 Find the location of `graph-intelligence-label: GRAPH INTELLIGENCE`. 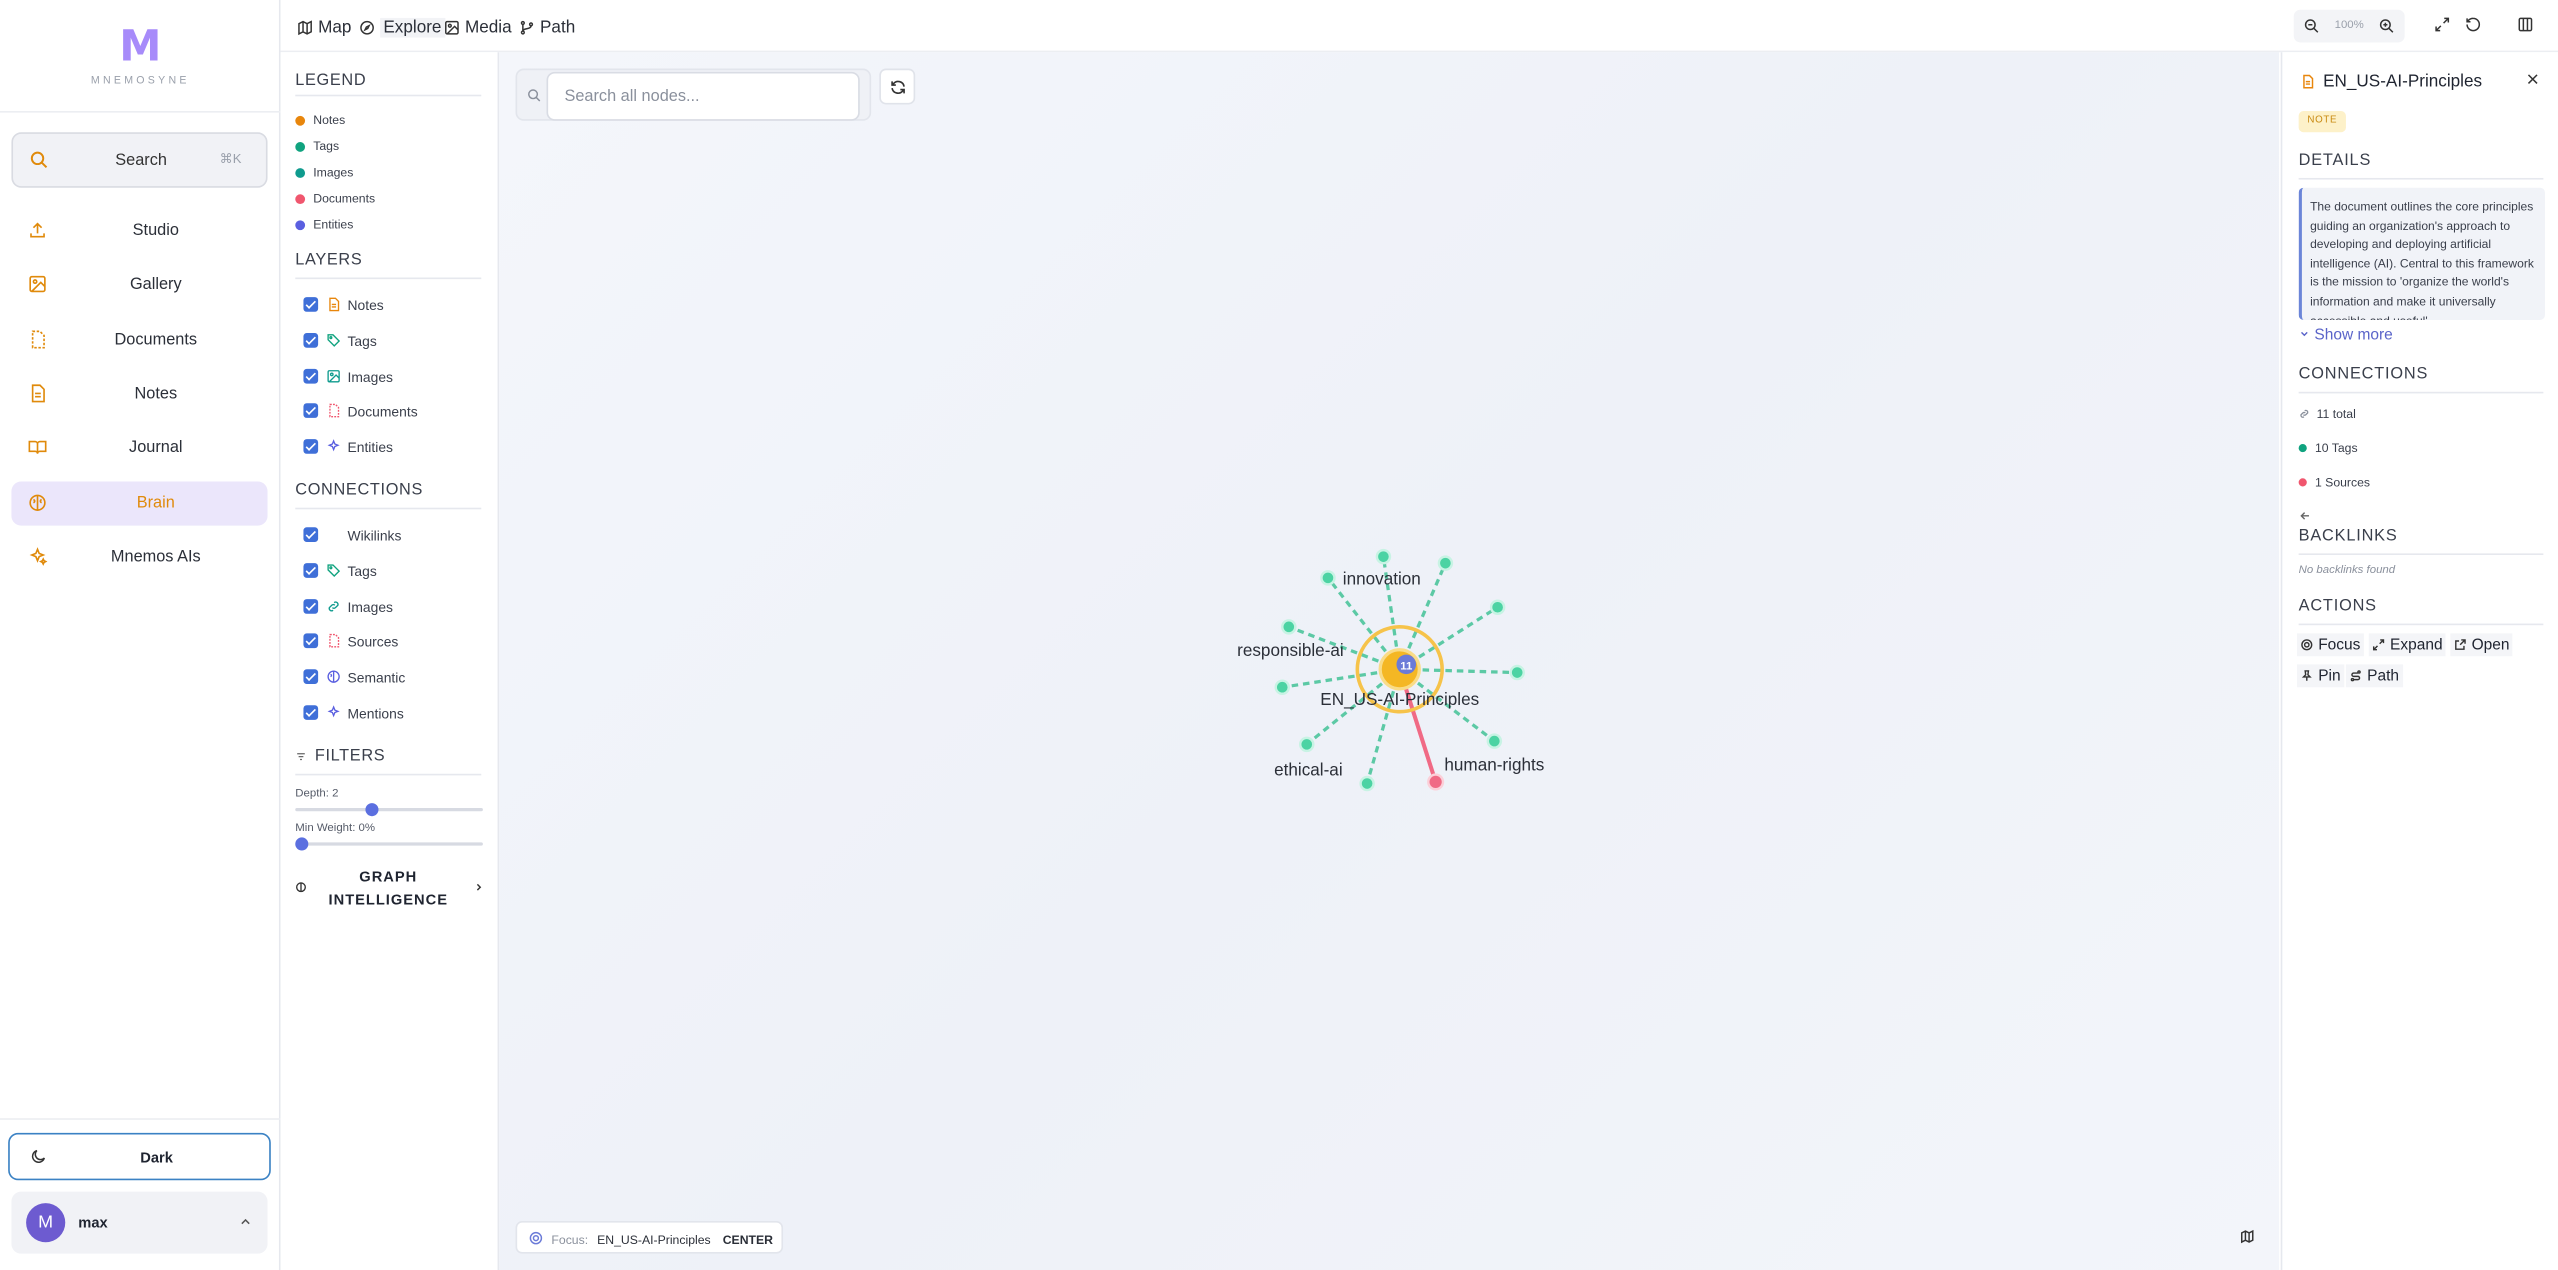

graph-intelligence-label: GRAPH INTELLIGENCE is located at coordinates (388, 888).